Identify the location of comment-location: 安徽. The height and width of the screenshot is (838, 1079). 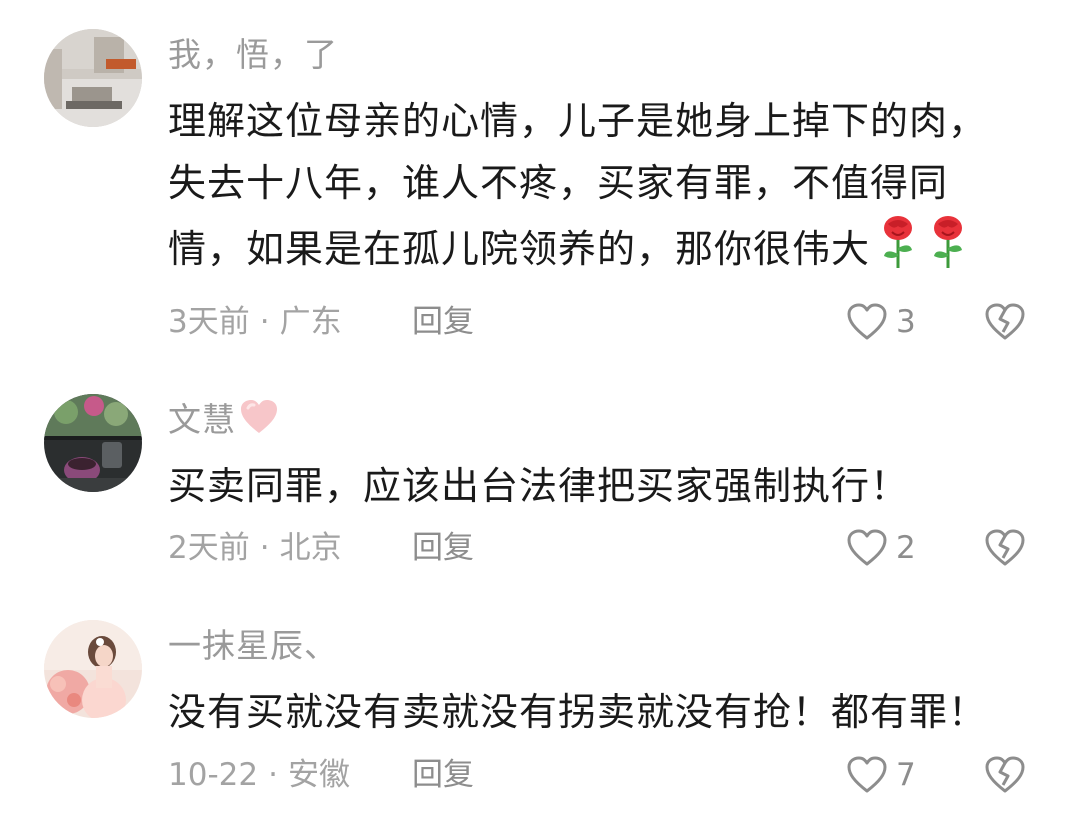
(318, 775).